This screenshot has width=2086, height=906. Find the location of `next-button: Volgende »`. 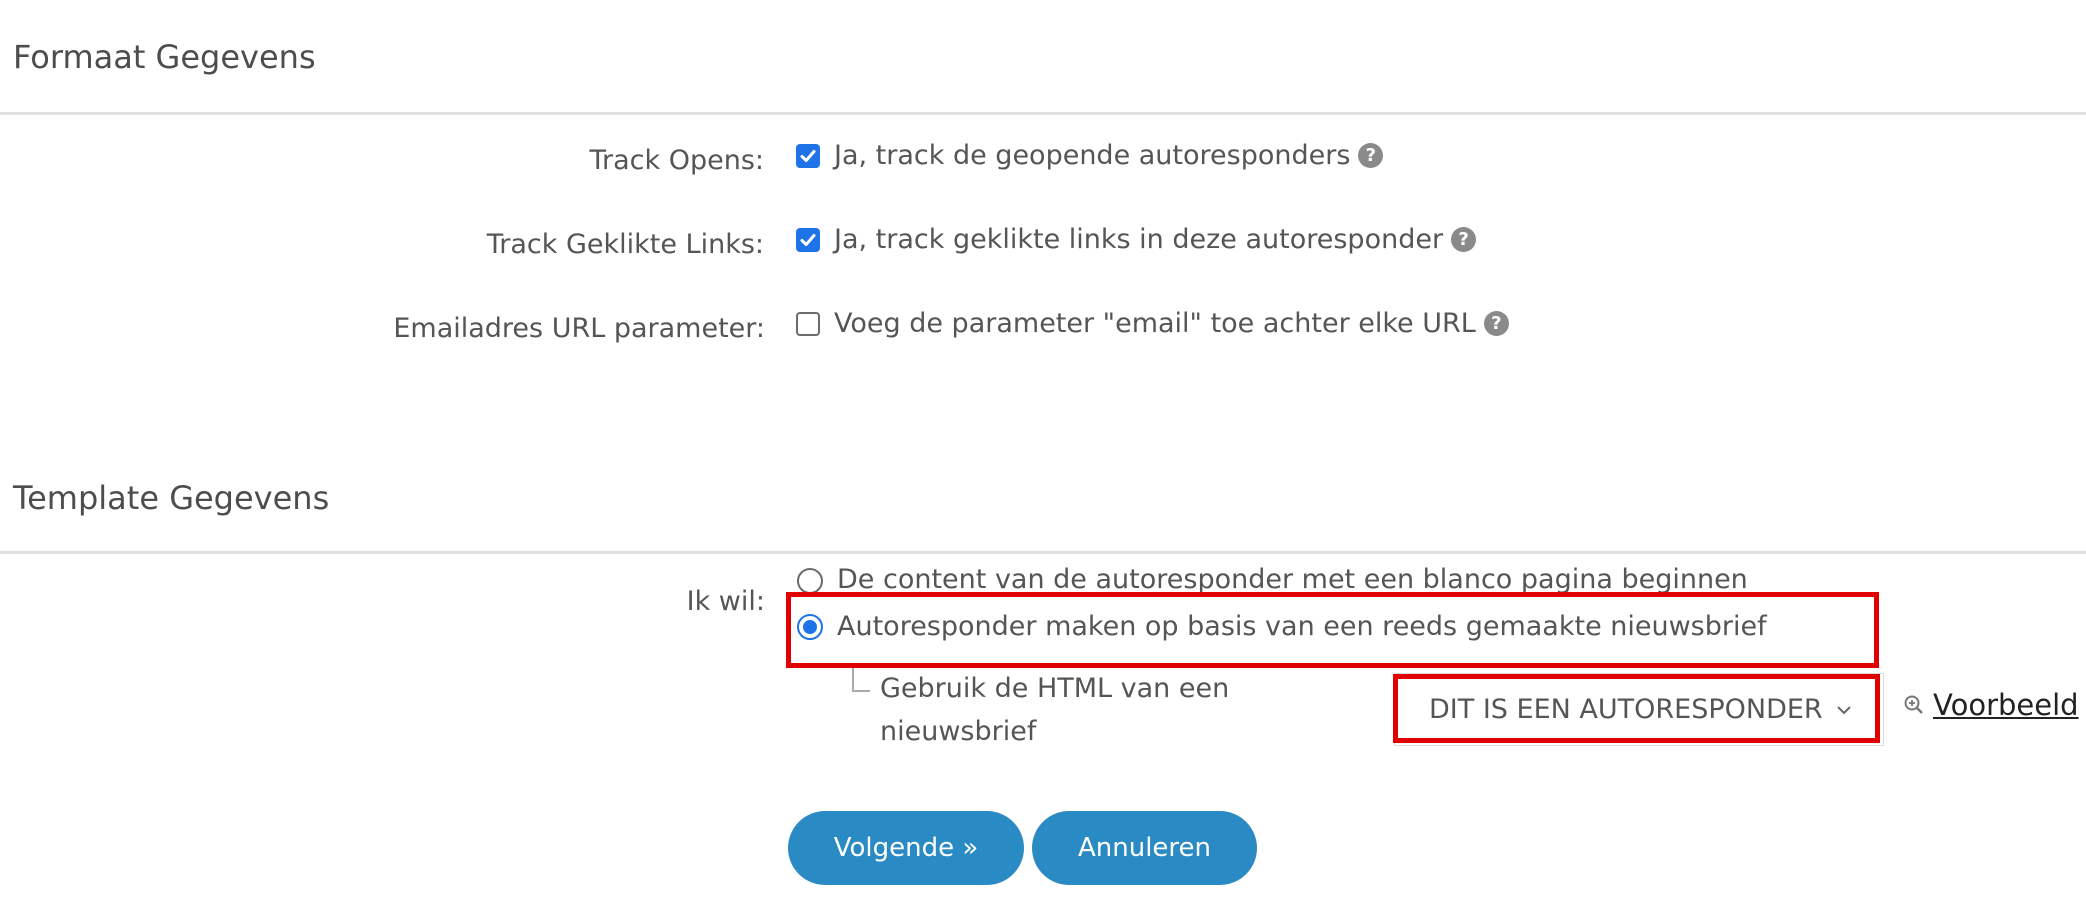

next-button: Volgende » is located at coordinates (906, 848).